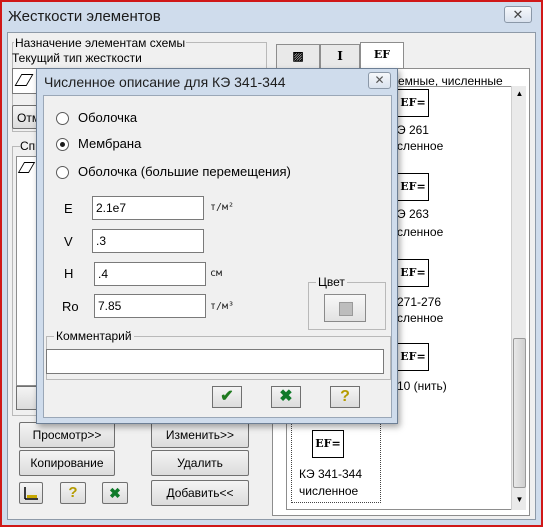 This screenshot has height=527, width=543. I want to click on radio-membrane-circle, so click(62, 144).